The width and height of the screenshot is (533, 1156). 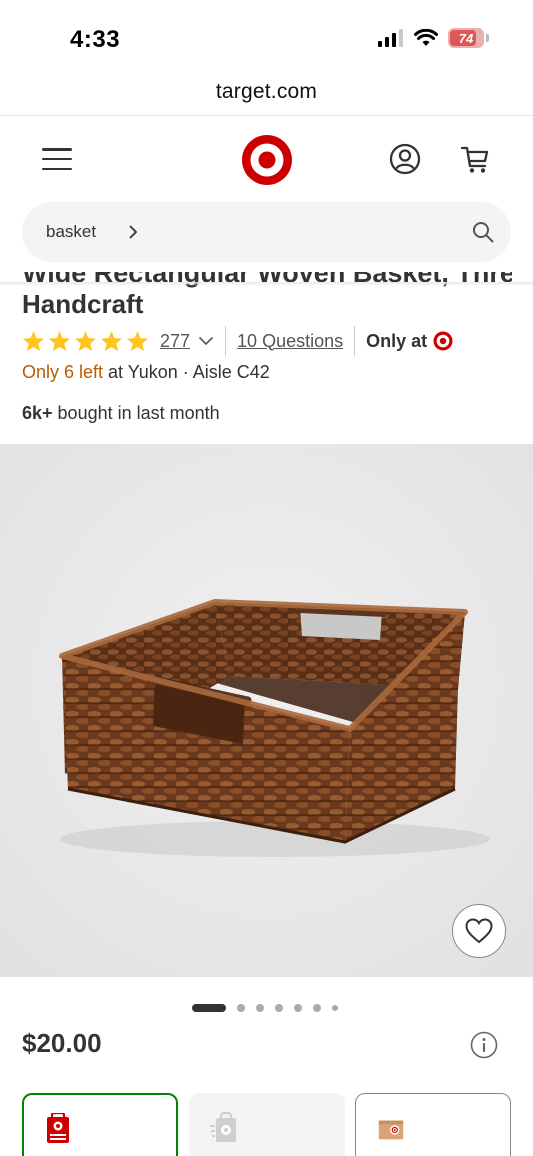 I want to click on header-shadow, so click(x=266, y=284).